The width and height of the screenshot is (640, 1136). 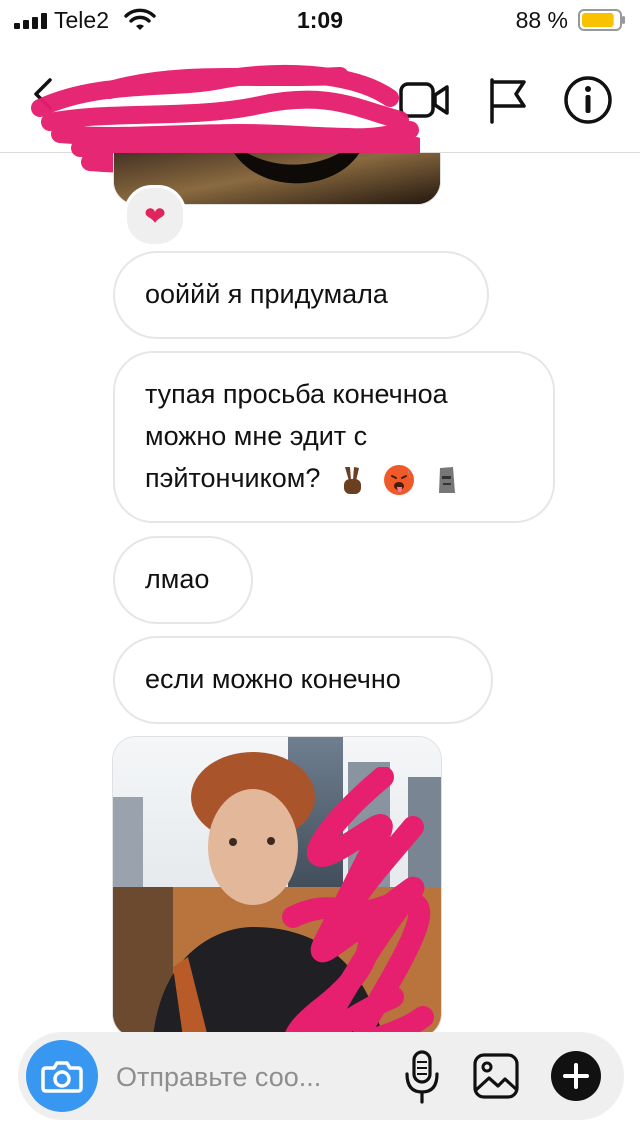 I want to click on contact-name, so click(x=220, y=102).